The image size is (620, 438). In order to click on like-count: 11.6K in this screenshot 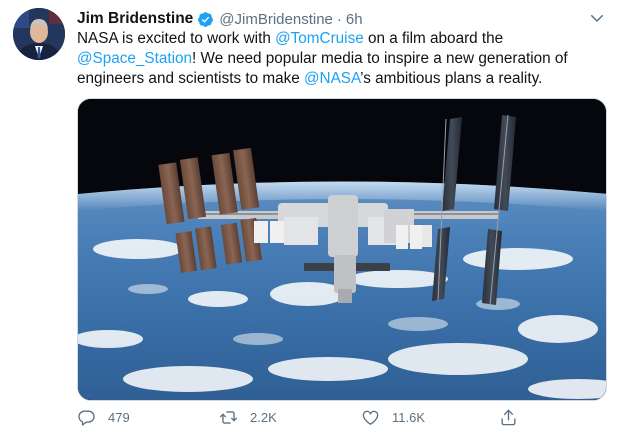, I will do `click(409, 417)`.